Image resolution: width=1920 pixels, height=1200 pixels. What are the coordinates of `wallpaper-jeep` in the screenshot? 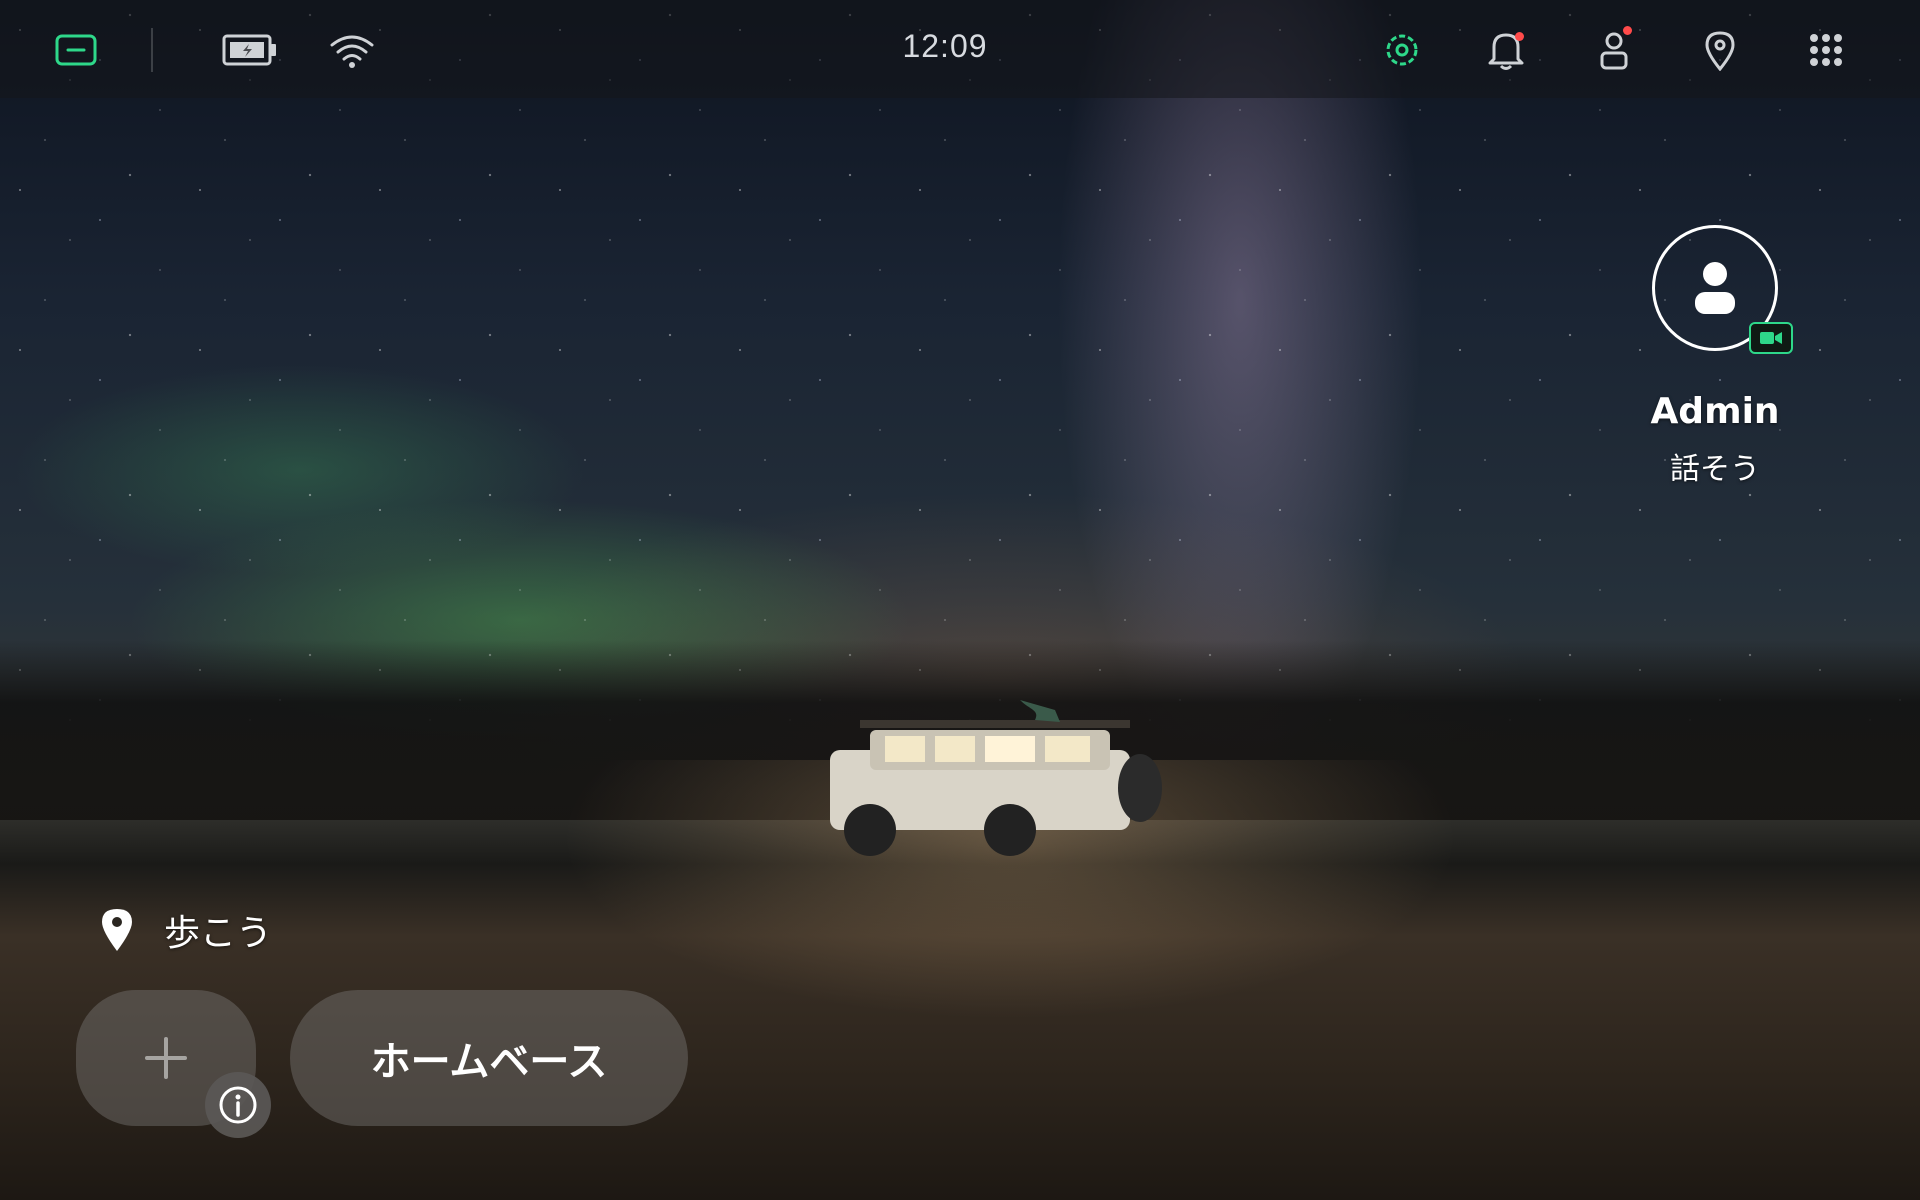 It's located at (996, 778).